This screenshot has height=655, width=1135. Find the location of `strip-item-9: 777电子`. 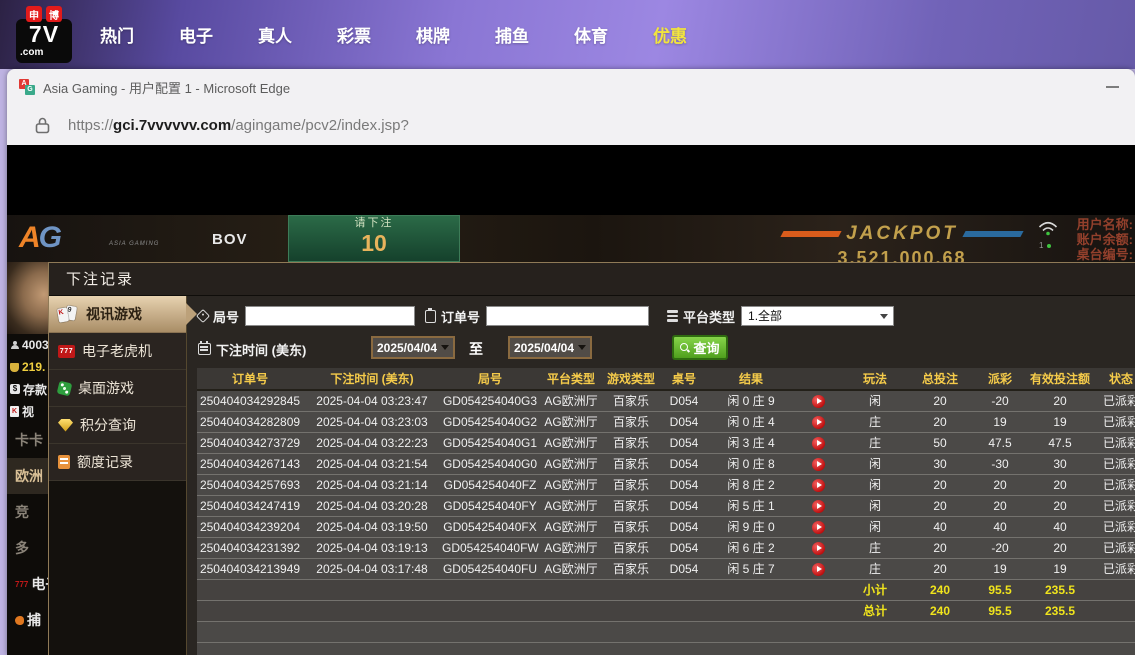

strip-item-9: 777电子 is located at coordinates (27, 584).